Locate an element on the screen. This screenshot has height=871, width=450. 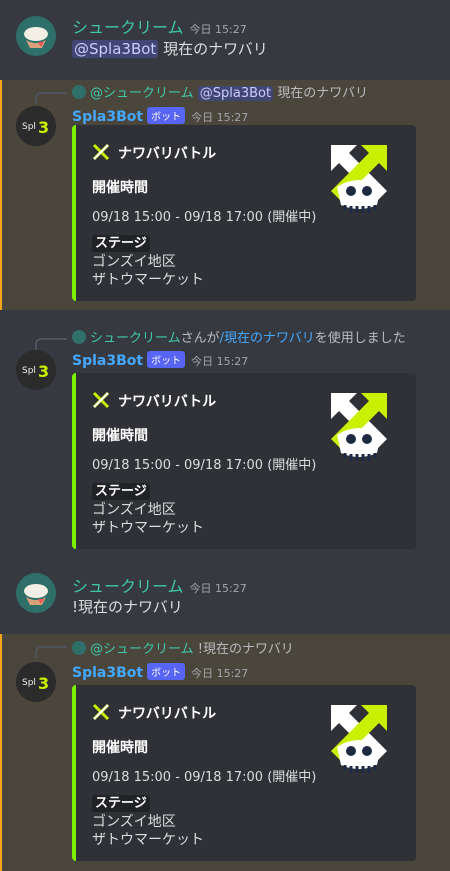
command-preview: シュークリームさんが/現在のナワバリを使用しました is located at coordinates (239, 336).